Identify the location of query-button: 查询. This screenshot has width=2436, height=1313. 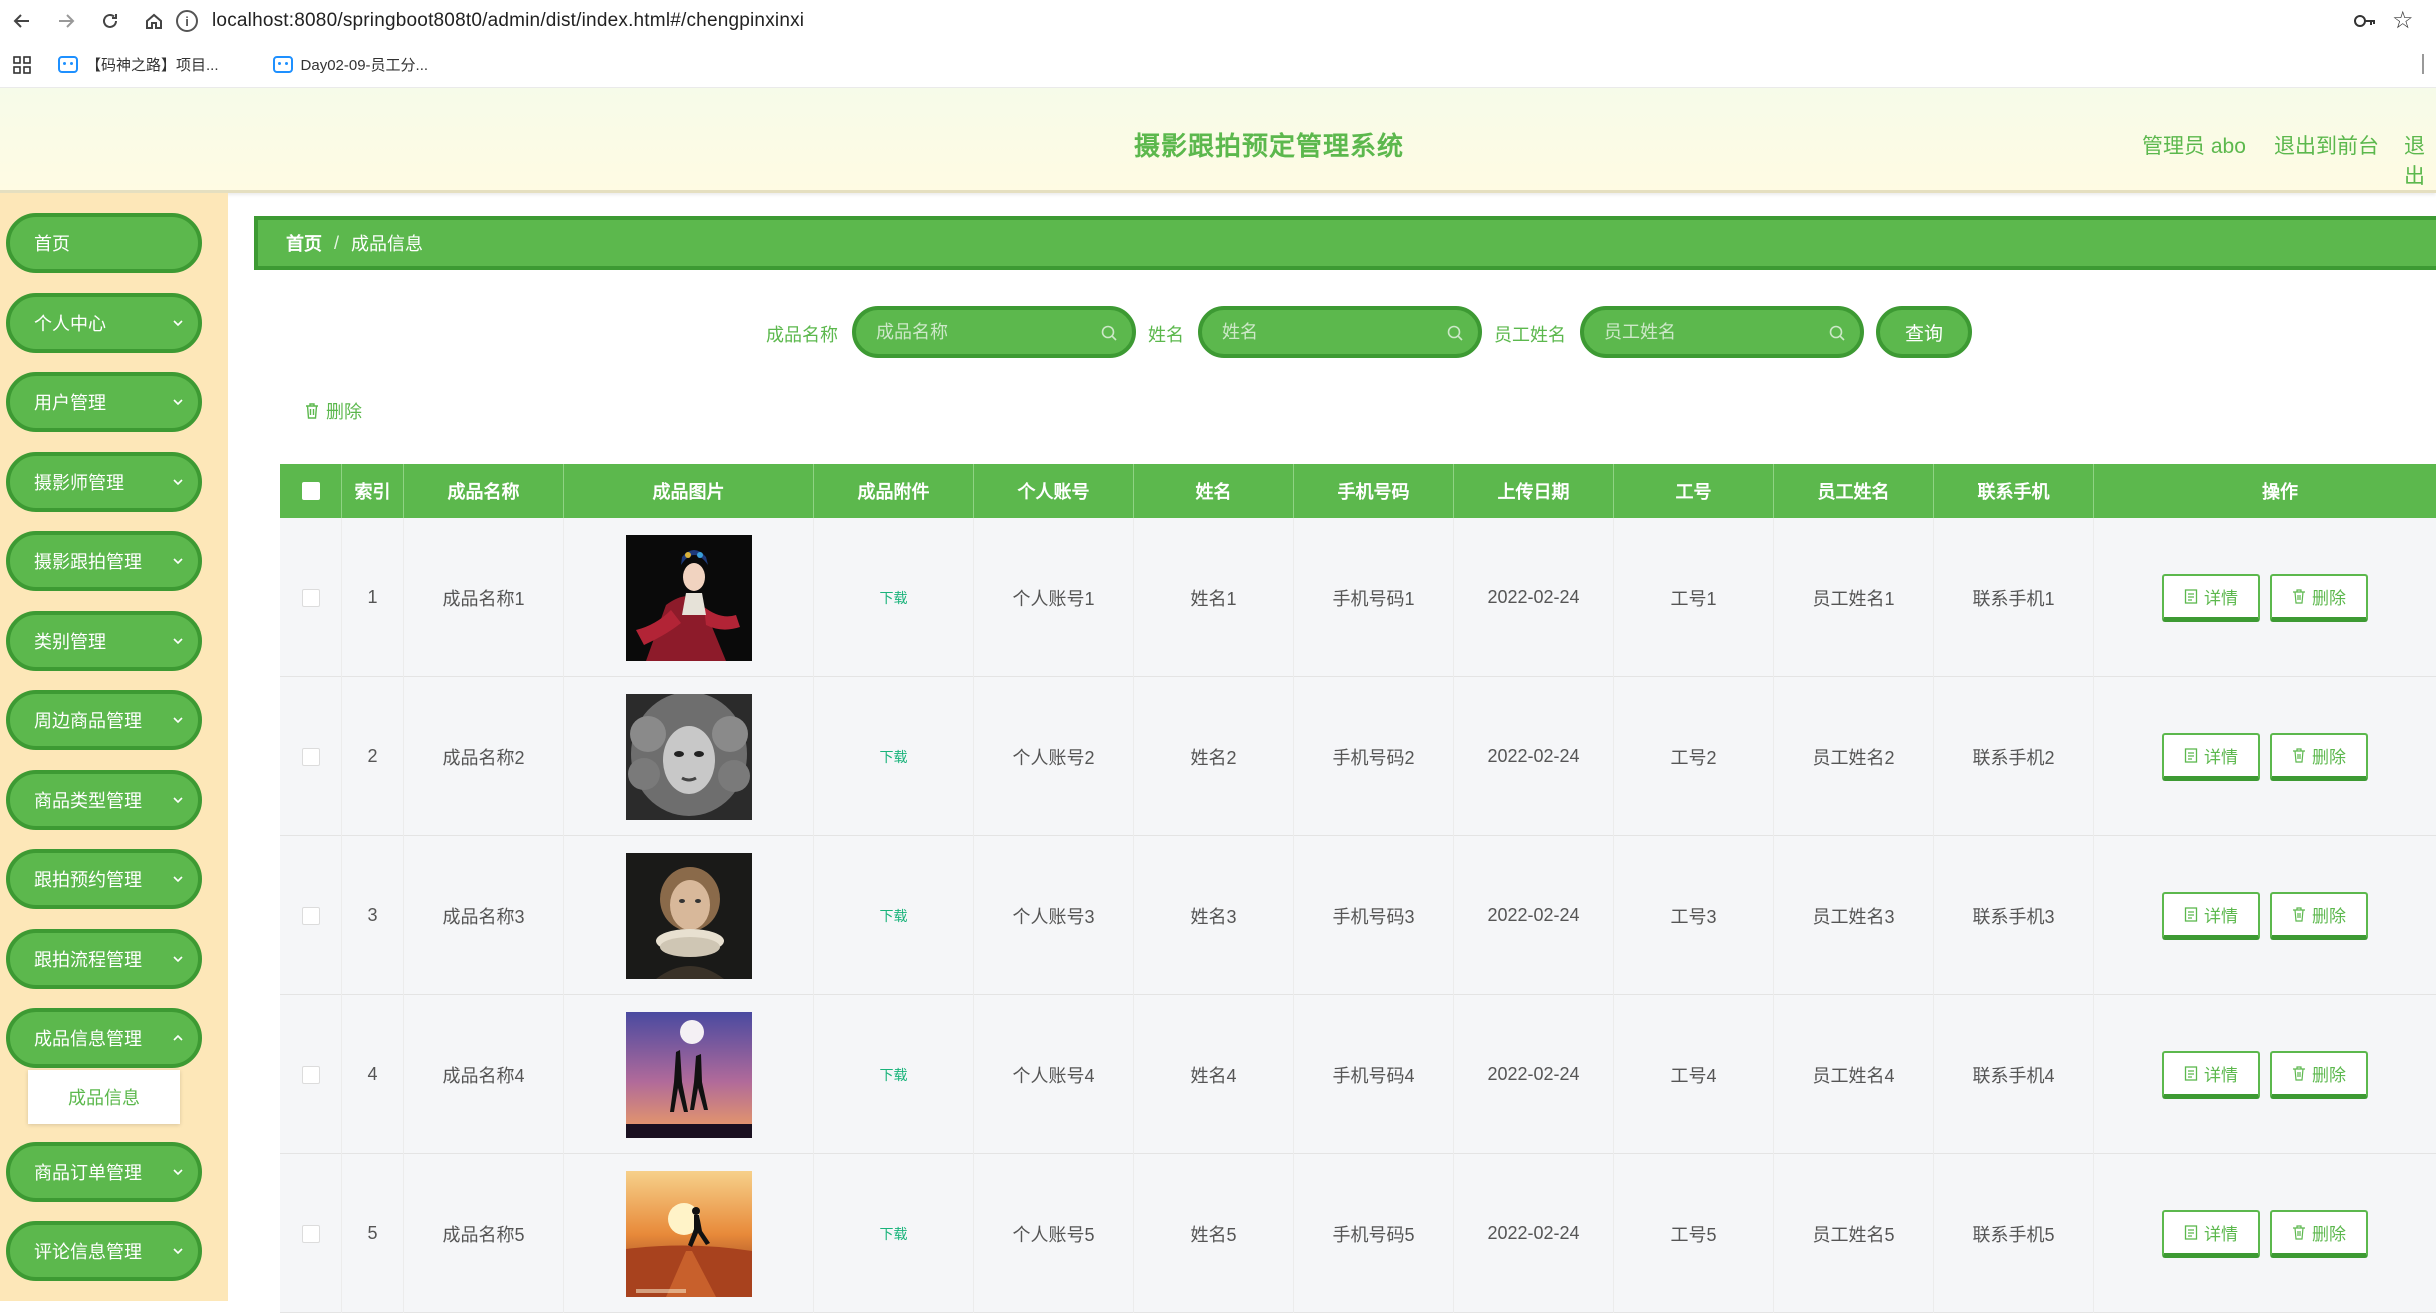
(1924, 332).